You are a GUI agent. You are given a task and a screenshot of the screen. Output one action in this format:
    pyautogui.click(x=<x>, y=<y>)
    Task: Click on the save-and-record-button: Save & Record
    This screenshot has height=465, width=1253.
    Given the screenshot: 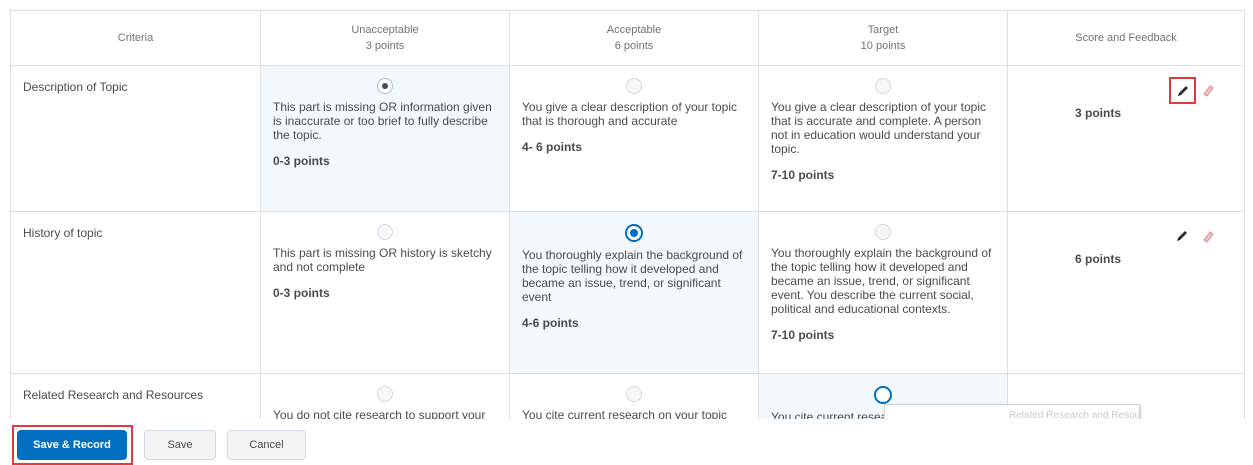 What is the action you would take?
    pyautogui.click(x=72, y=445)
    